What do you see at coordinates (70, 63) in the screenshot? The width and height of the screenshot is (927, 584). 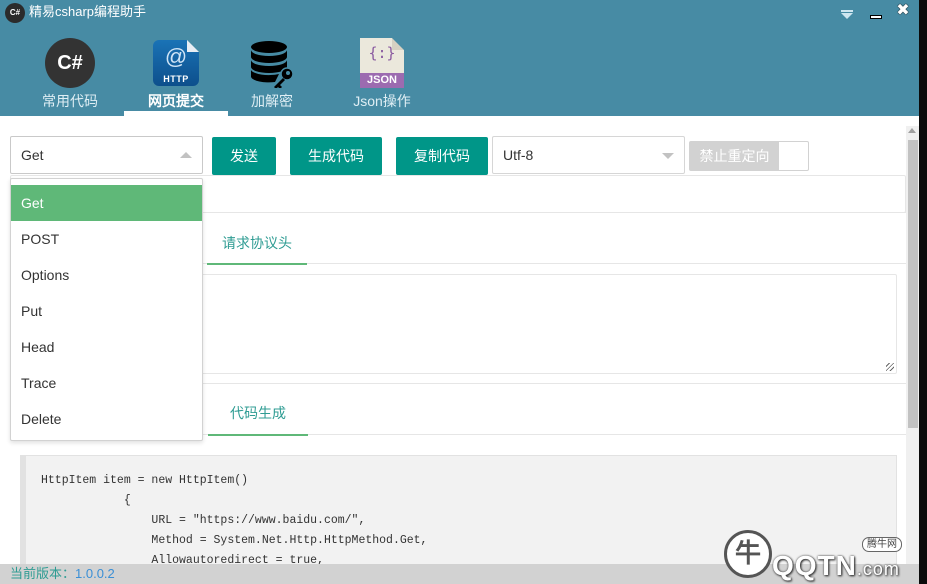 I see `csharp-icon: C#` at bounding box center [70, 63].